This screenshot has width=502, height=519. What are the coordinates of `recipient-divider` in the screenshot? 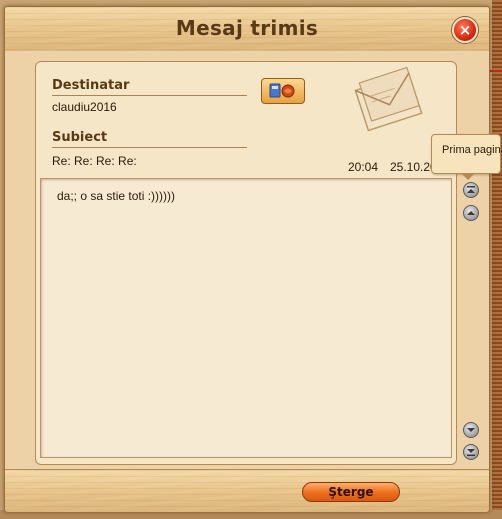 It's located at (149, 95).